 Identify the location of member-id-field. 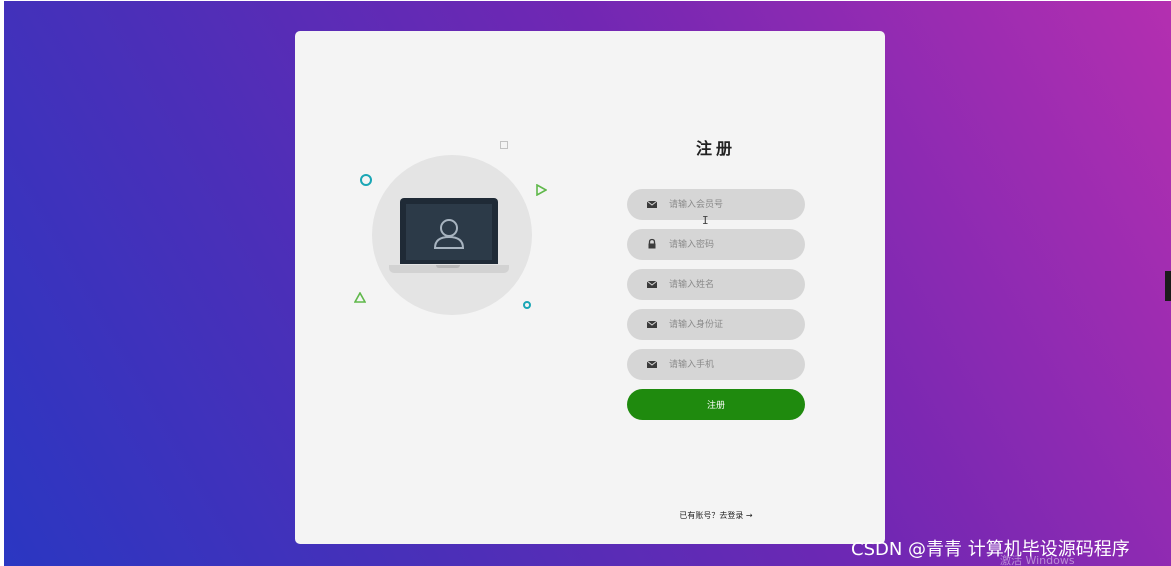
(716, 204).